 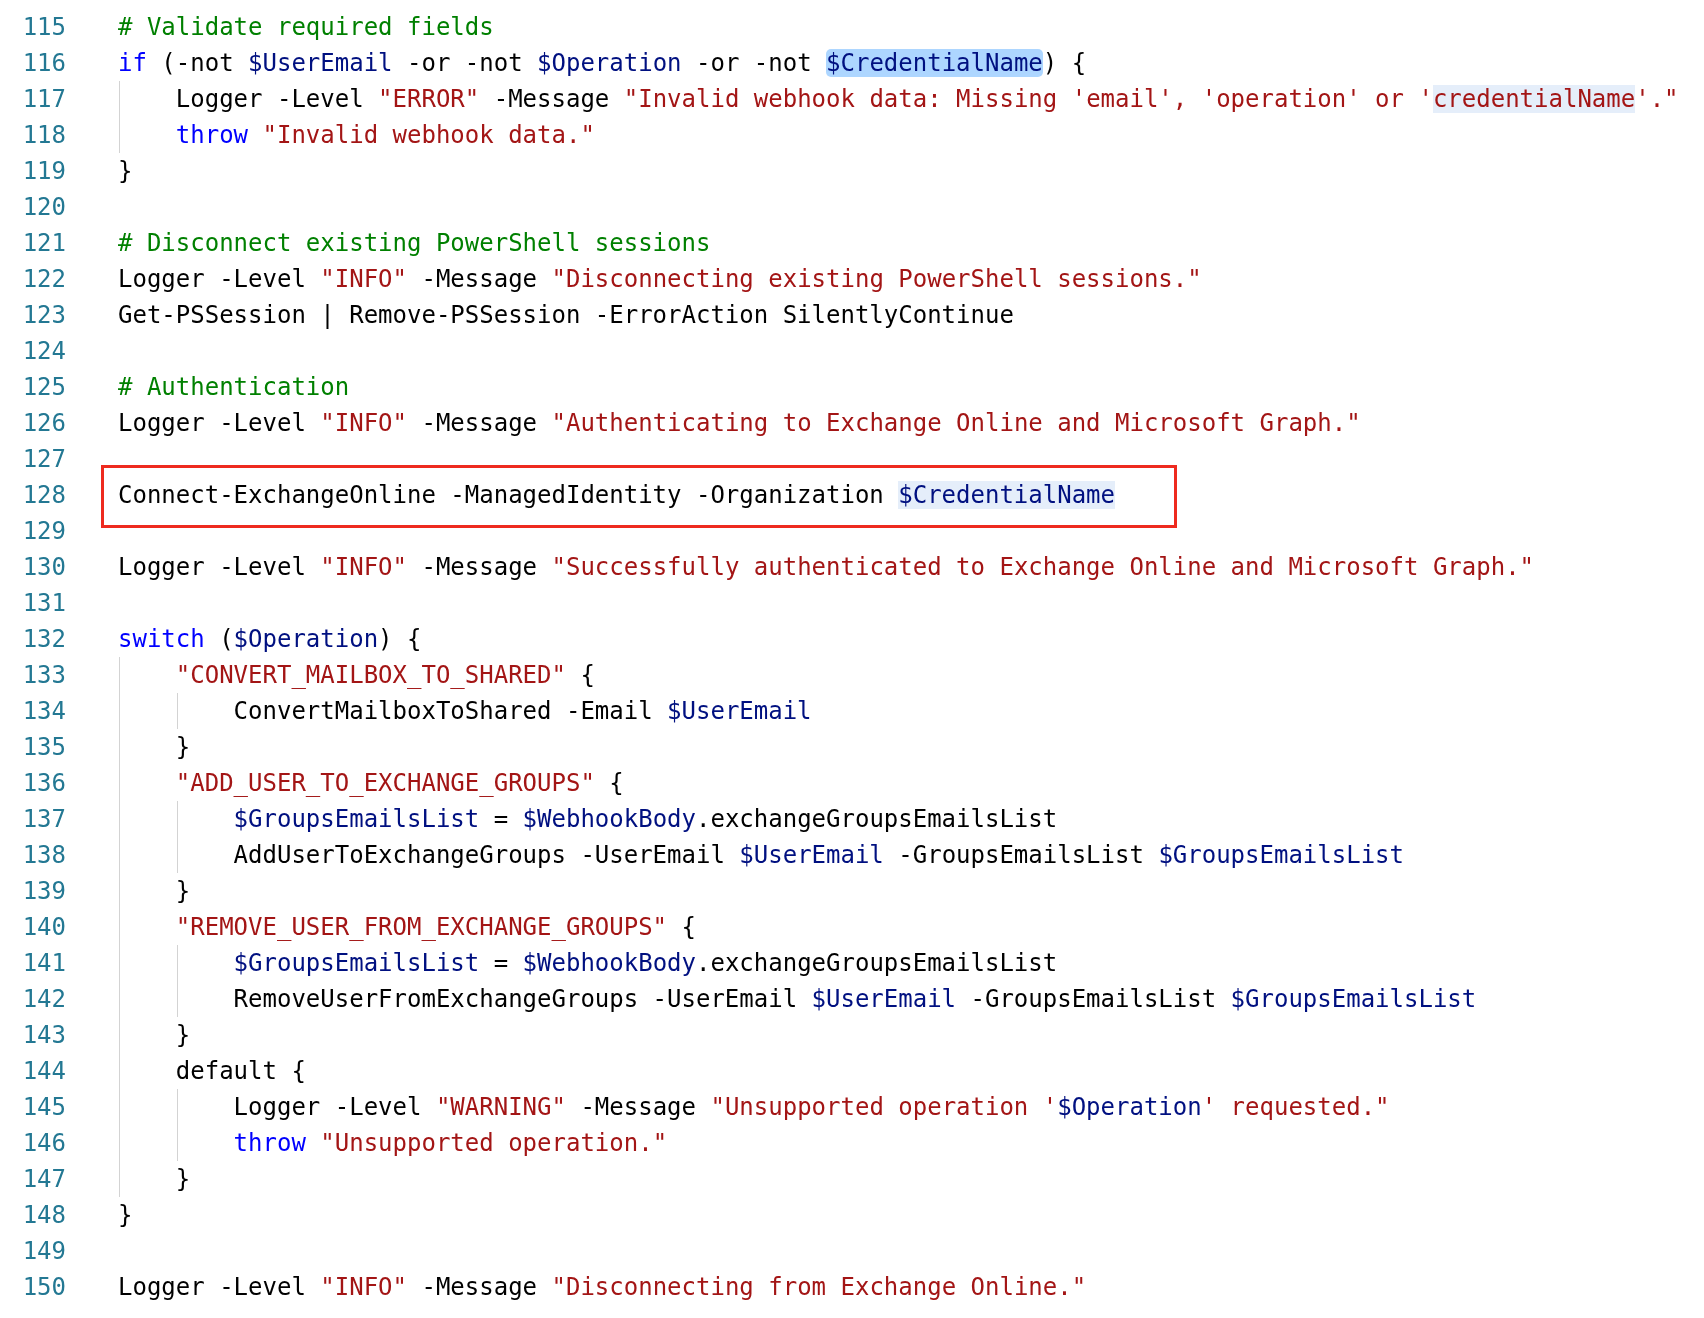 I want to click on code-line: # Authentication, so click(x=234, y=387).